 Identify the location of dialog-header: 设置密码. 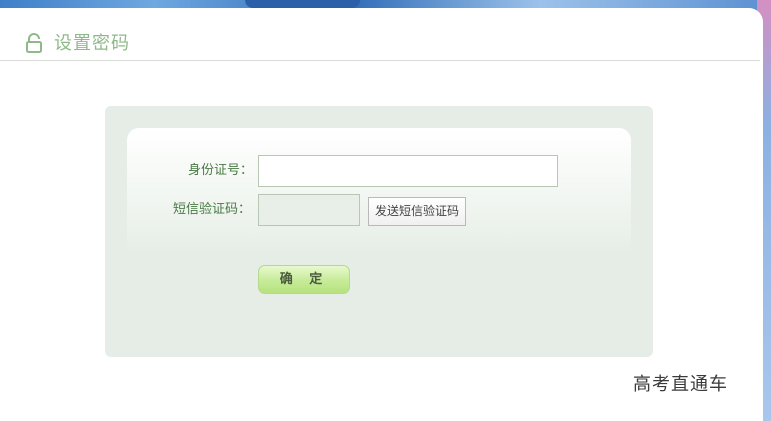
(380, 42).